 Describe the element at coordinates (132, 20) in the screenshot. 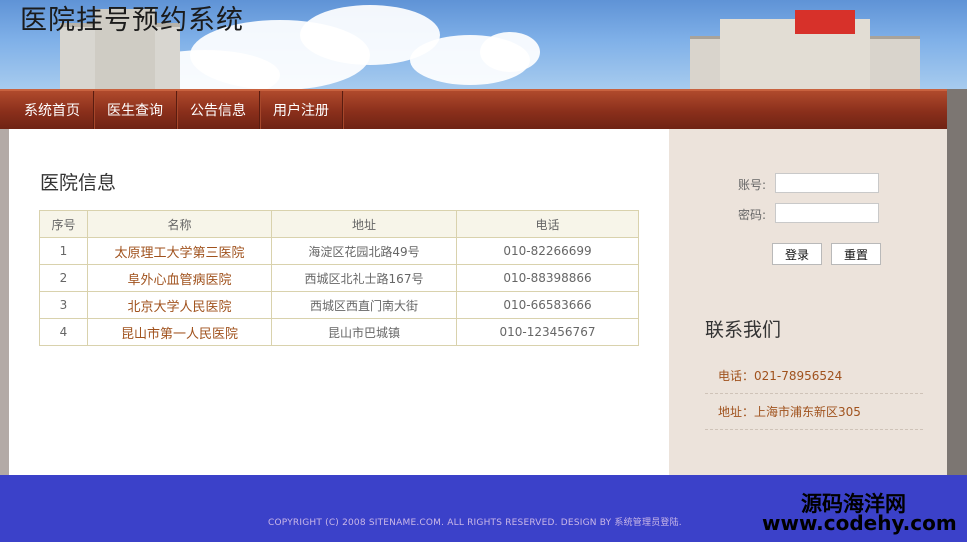

I see `site-title: 医院挂号预约系统` at that location.